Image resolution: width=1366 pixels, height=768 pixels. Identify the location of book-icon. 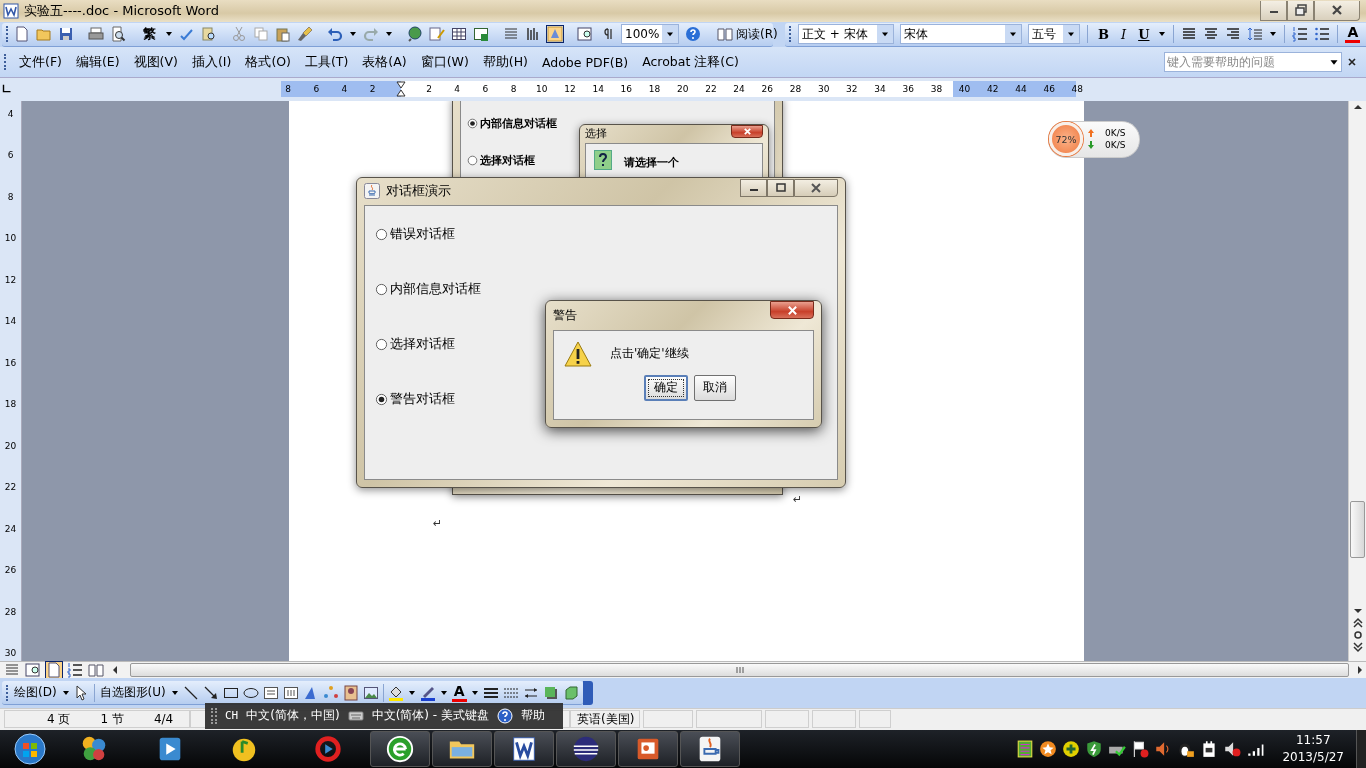
(725, 34).